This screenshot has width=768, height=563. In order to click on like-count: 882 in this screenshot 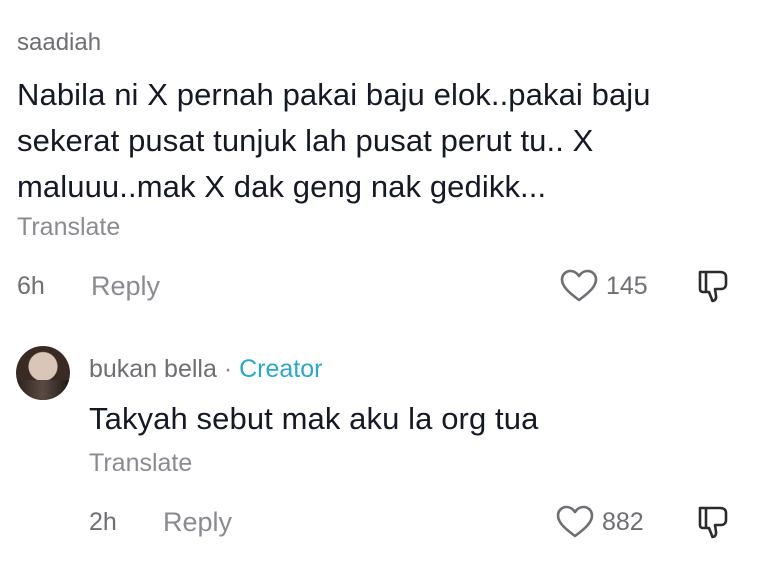, I will do `click(623, 522)`.